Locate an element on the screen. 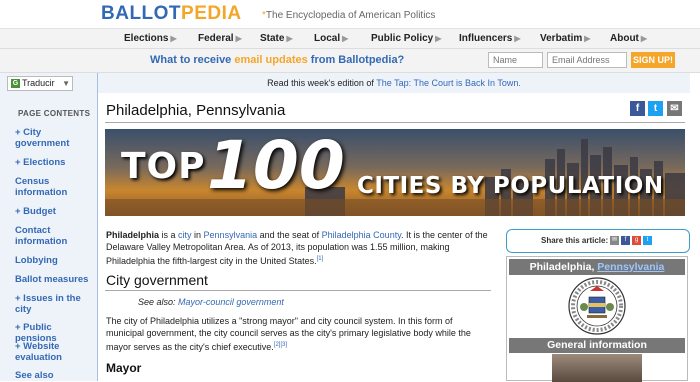 The image size is (700, 382). intro-text: is a is located at coordinates (169, 235).